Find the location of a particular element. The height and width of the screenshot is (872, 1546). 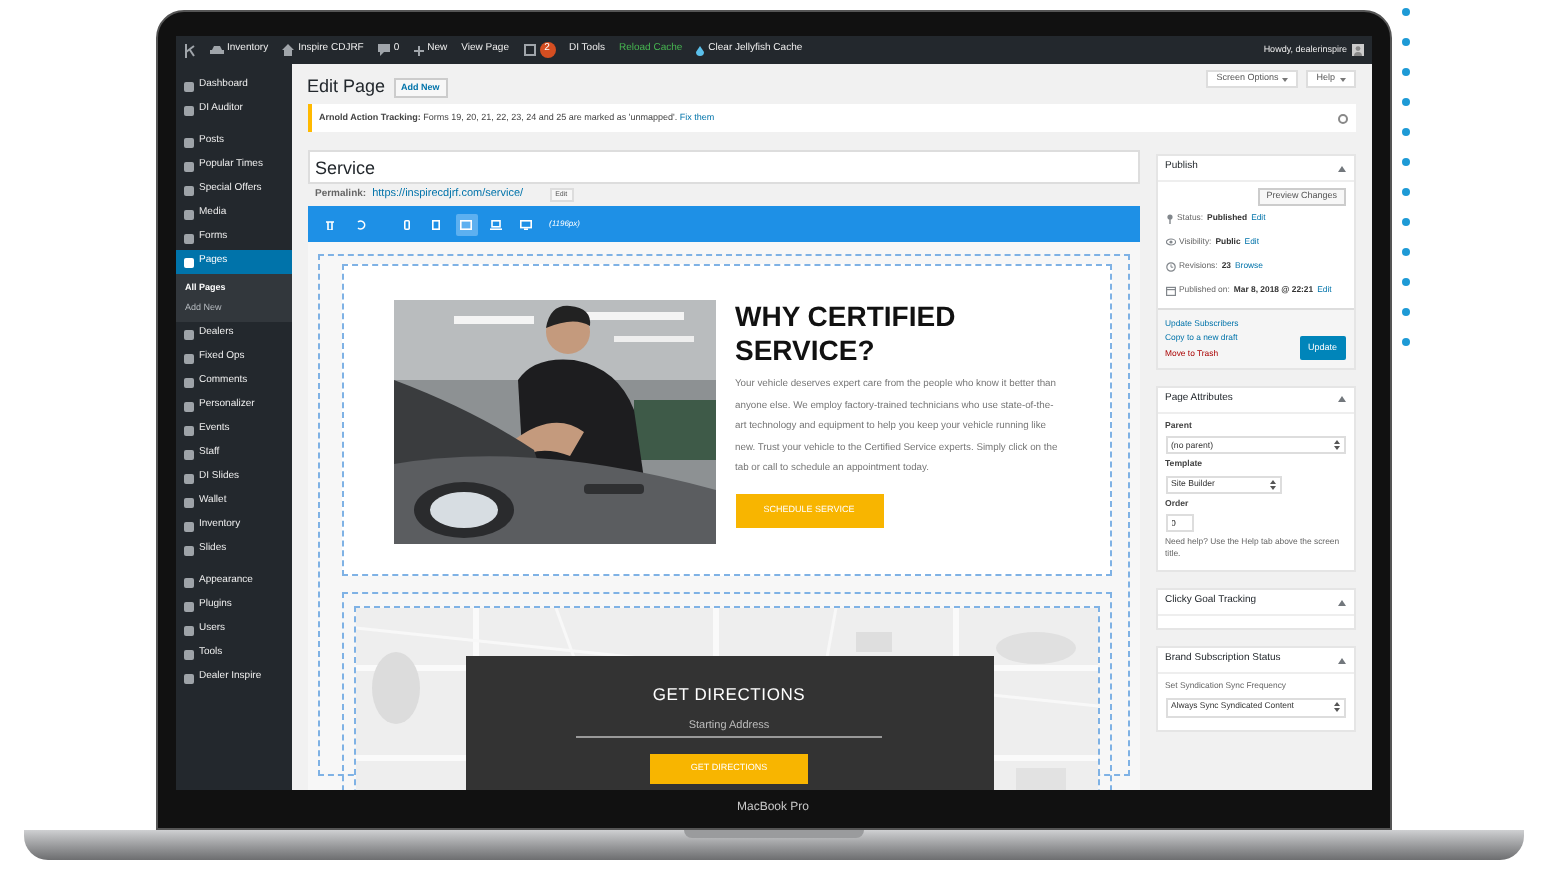

phone-icon is located at coordinates (406, 224).